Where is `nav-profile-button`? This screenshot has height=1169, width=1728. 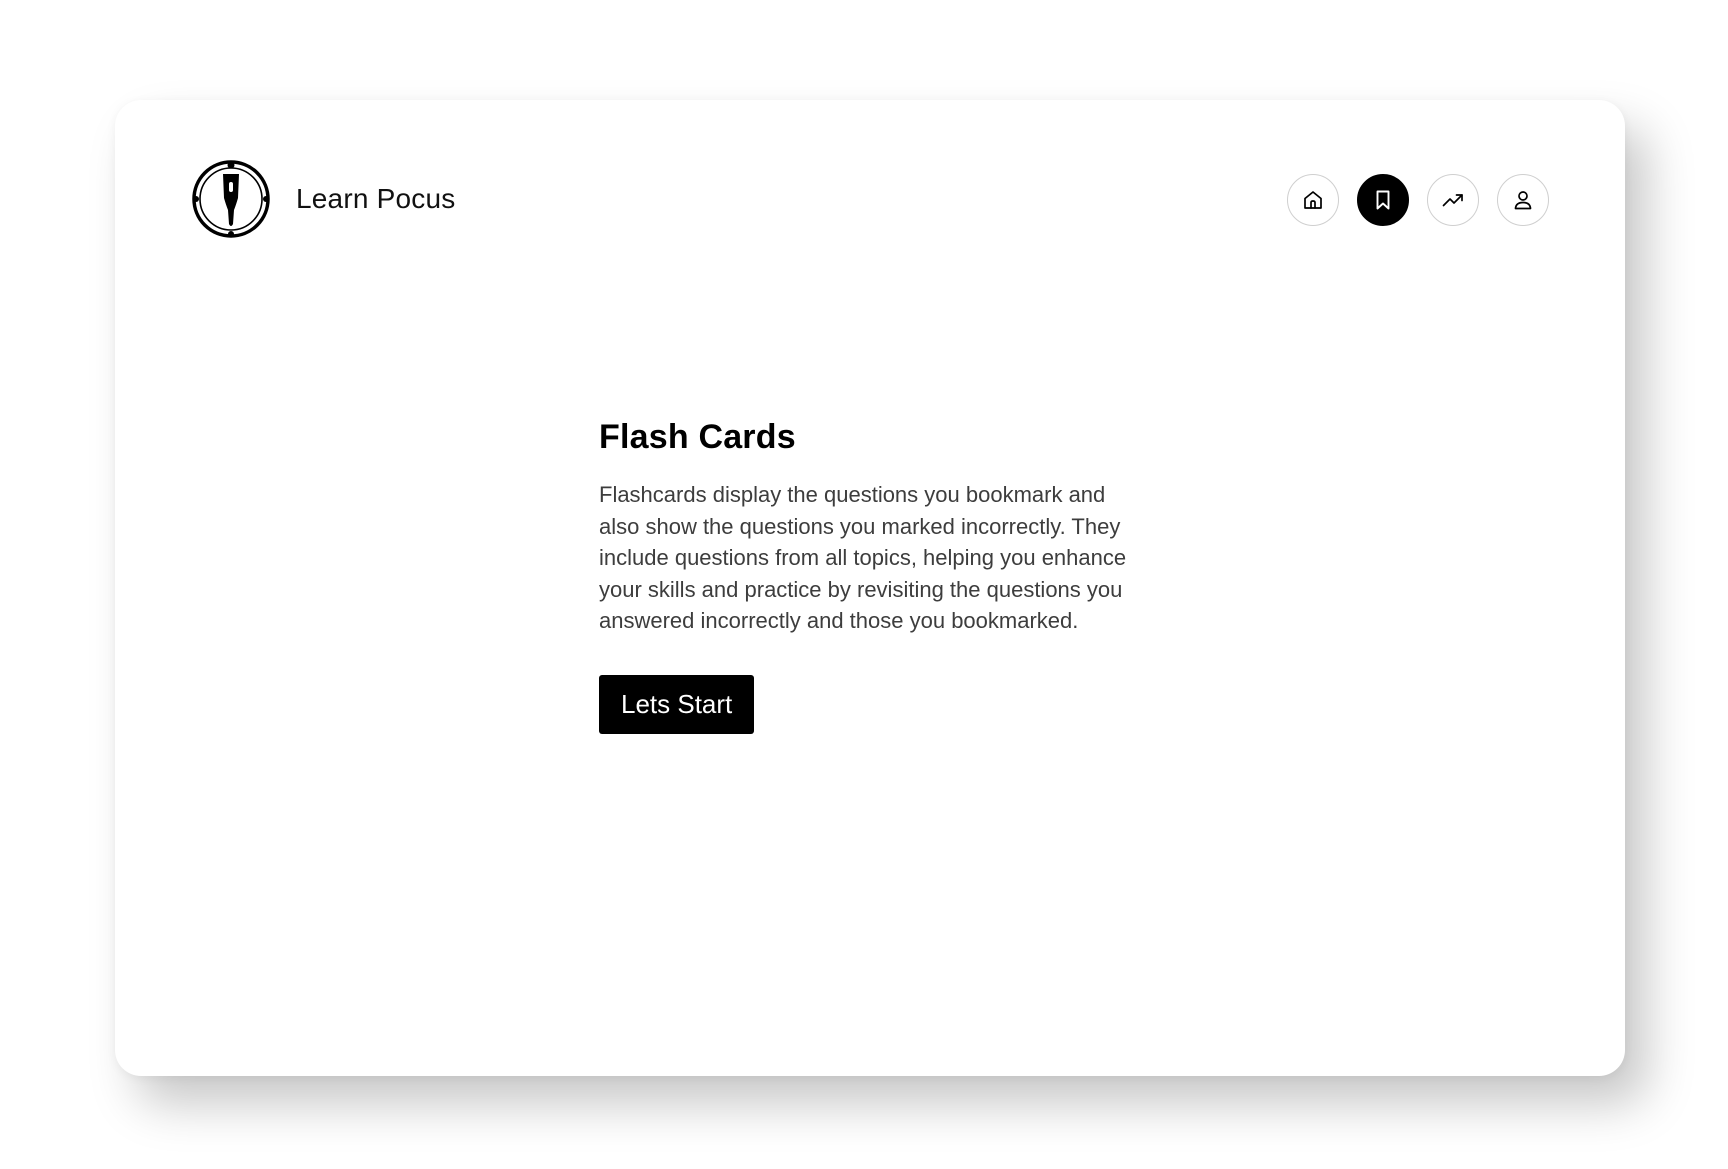 nav-profile-button is located at coordinates (1523, 200).